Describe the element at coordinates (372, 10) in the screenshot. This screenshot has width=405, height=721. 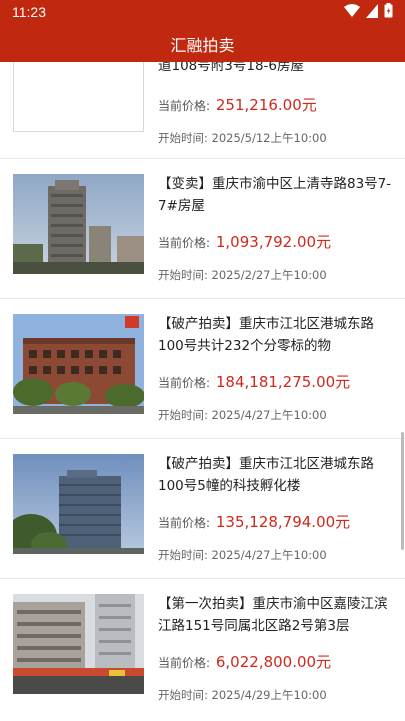
I see `signal-icon` at that location.